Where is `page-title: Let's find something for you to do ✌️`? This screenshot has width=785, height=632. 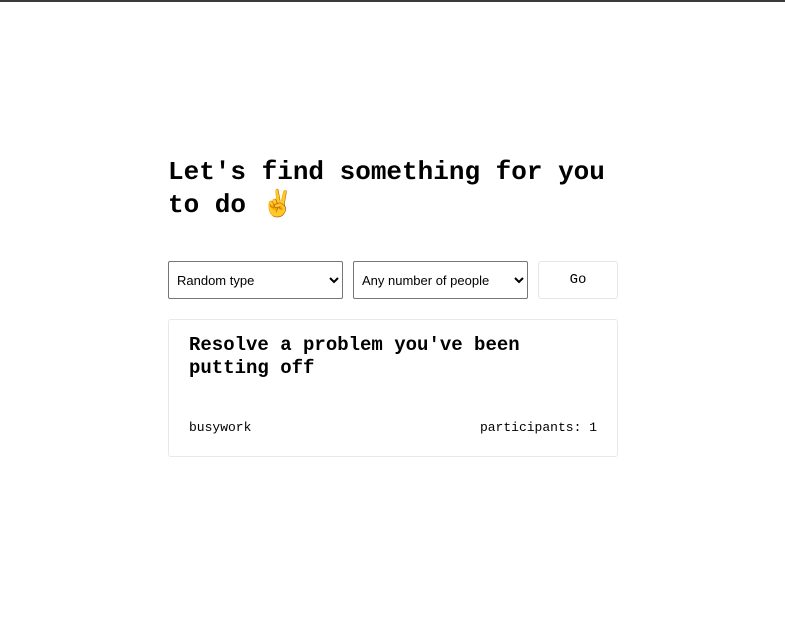
page-title: Let's find something for you to do ✌️ is located at coordinates (393, 188).